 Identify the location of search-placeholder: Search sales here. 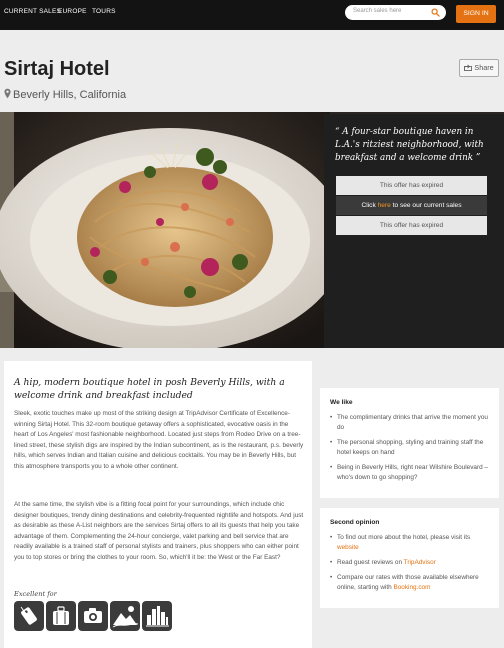
(377, 11).